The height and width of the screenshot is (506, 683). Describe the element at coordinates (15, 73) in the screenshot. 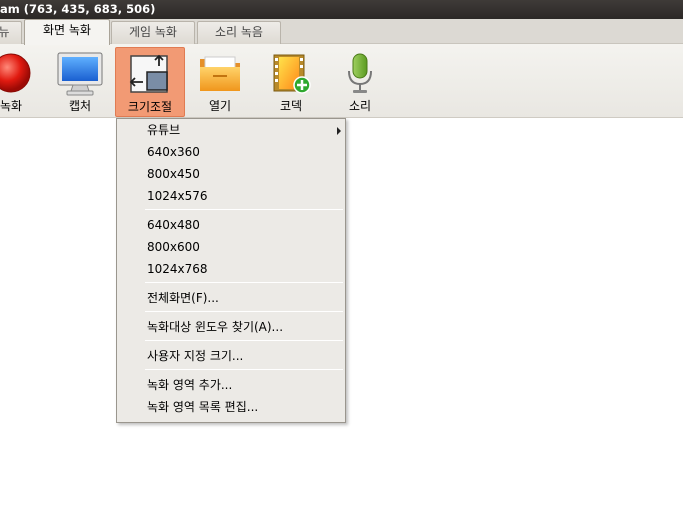

I see `record-icon` at that location.